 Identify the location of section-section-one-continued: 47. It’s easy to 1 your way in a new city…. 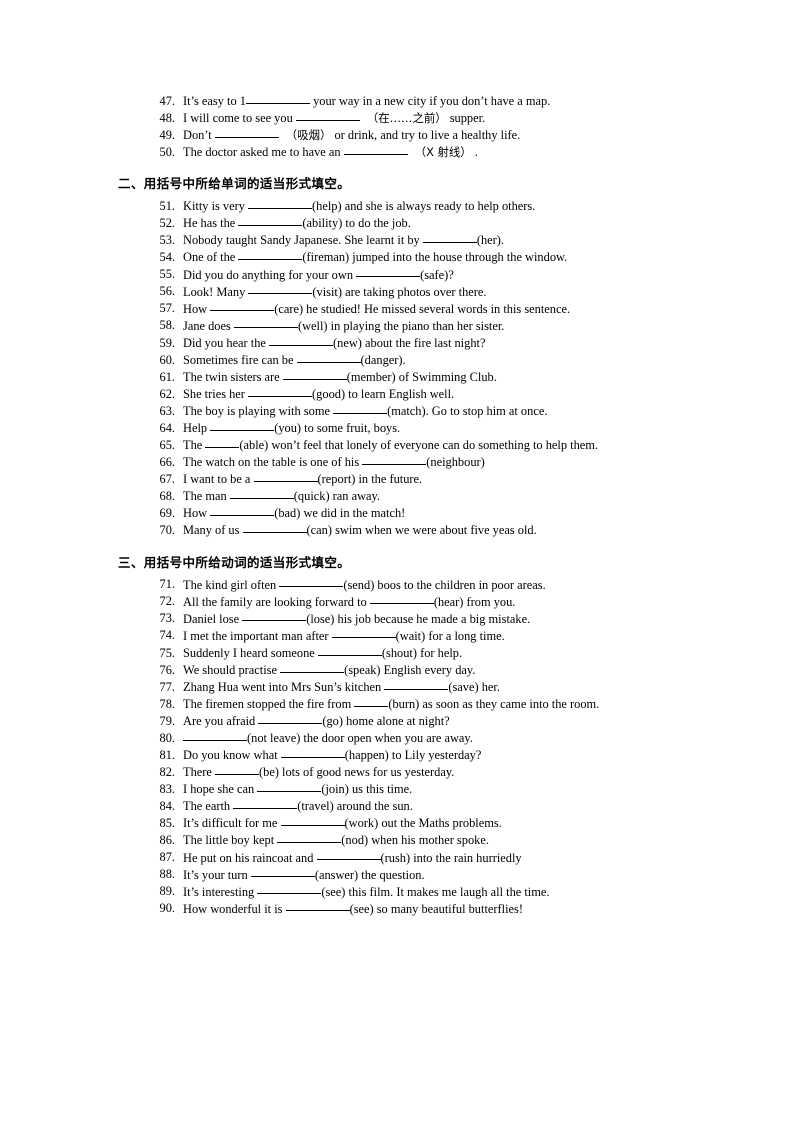
(398, 126).